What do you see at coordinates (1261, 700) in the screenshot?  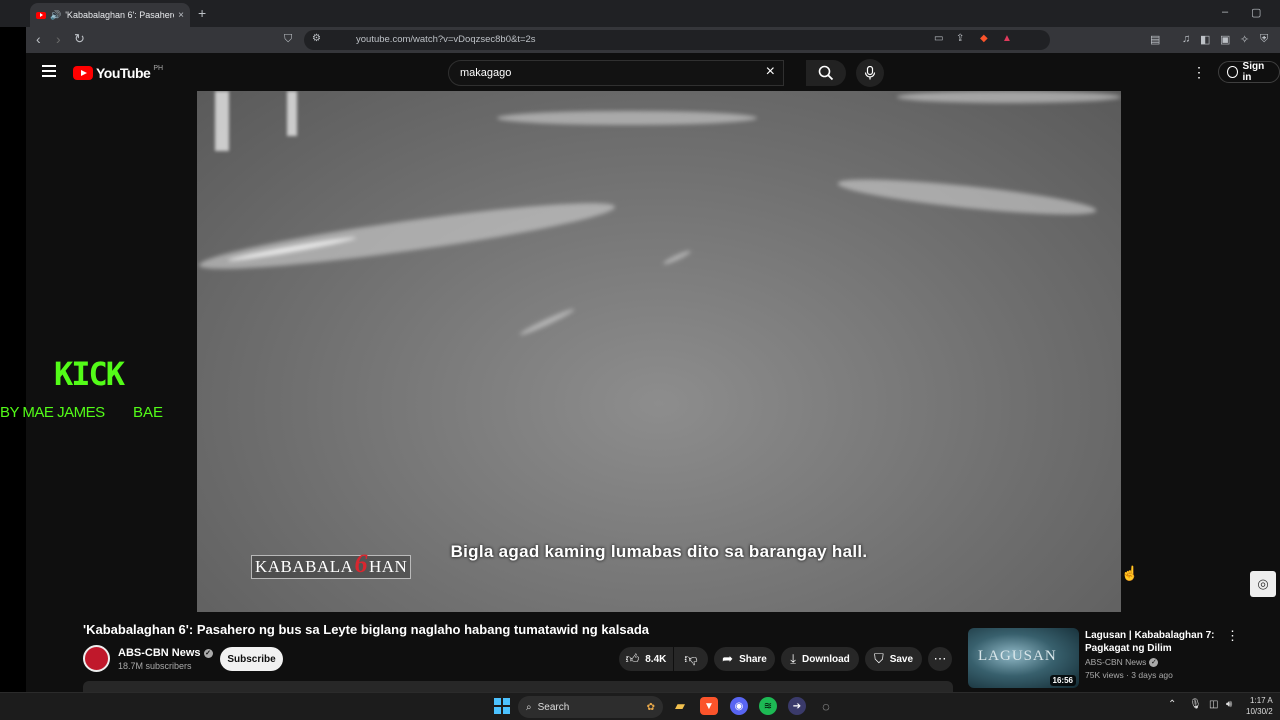 I see `clock-time: 1:17 A` at bounding box center [1261, 700].